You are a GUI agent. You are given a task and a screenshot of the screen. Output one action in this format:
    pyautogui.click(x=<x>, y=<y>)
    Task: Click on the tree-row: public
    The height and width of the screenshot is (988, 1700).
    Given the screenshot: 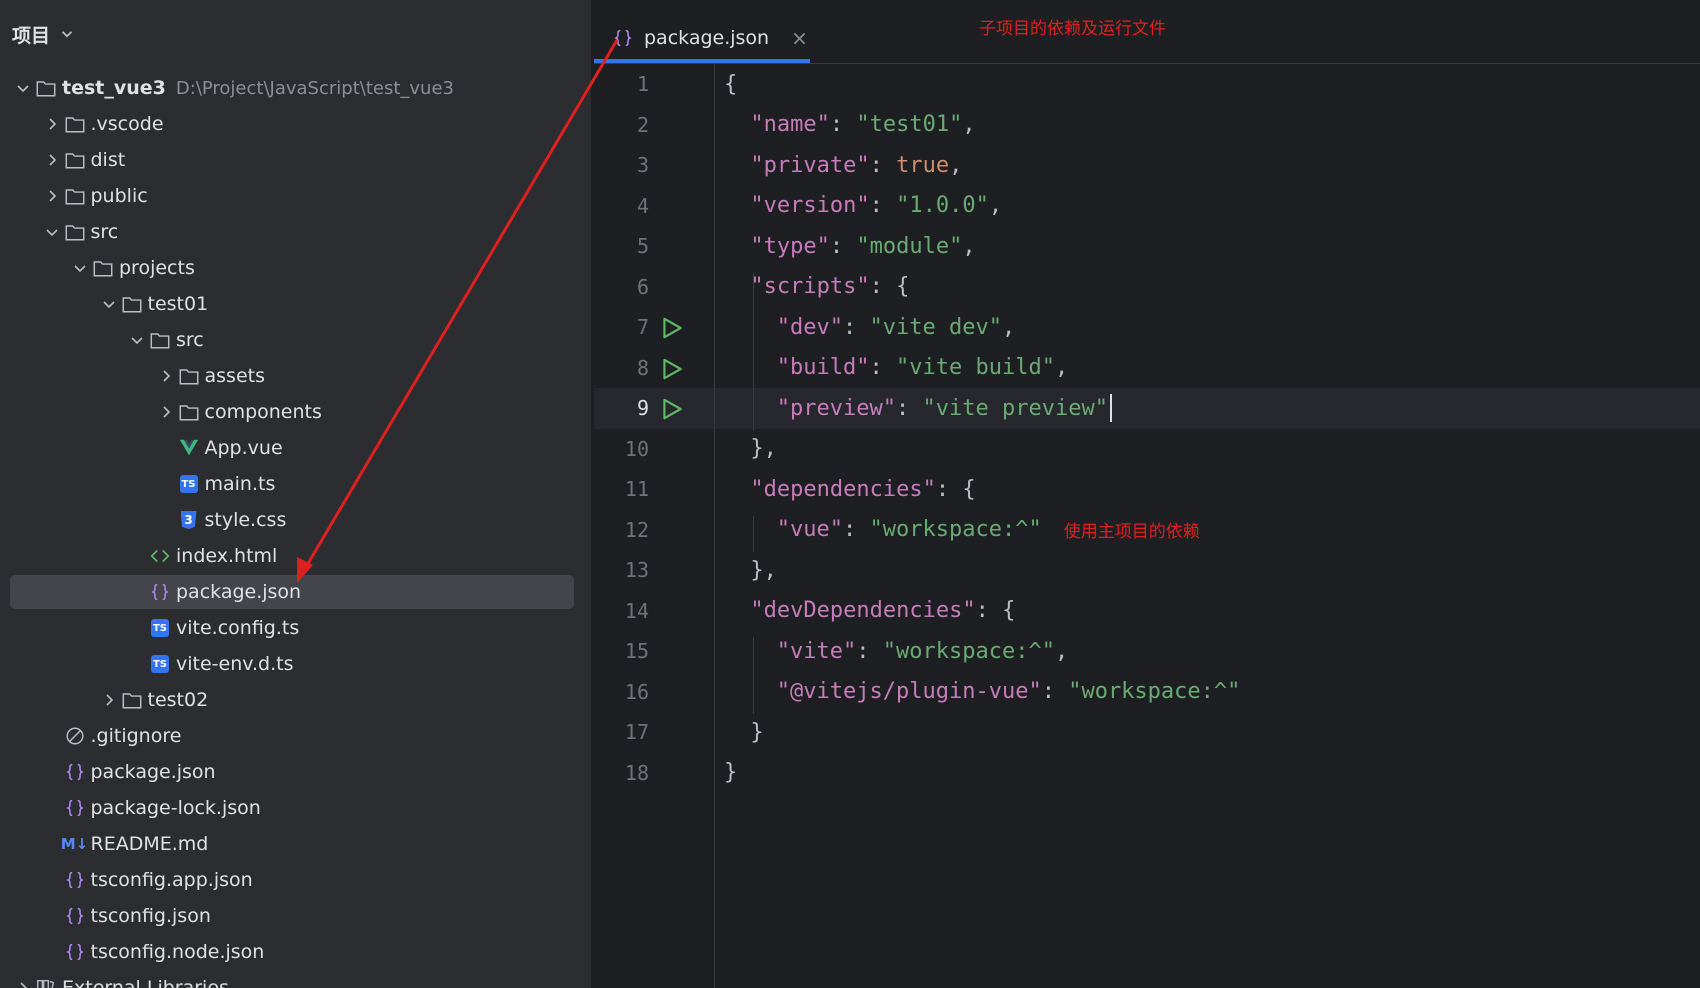 What is the action you would take?
    pyautogui.click(x=295, y=196)
    